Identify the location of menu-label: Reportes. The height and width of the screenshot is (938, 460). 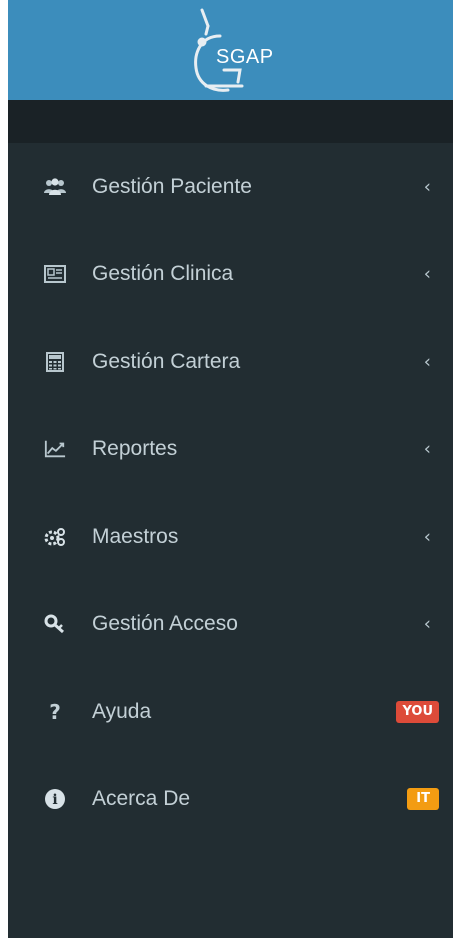
(135, 449).